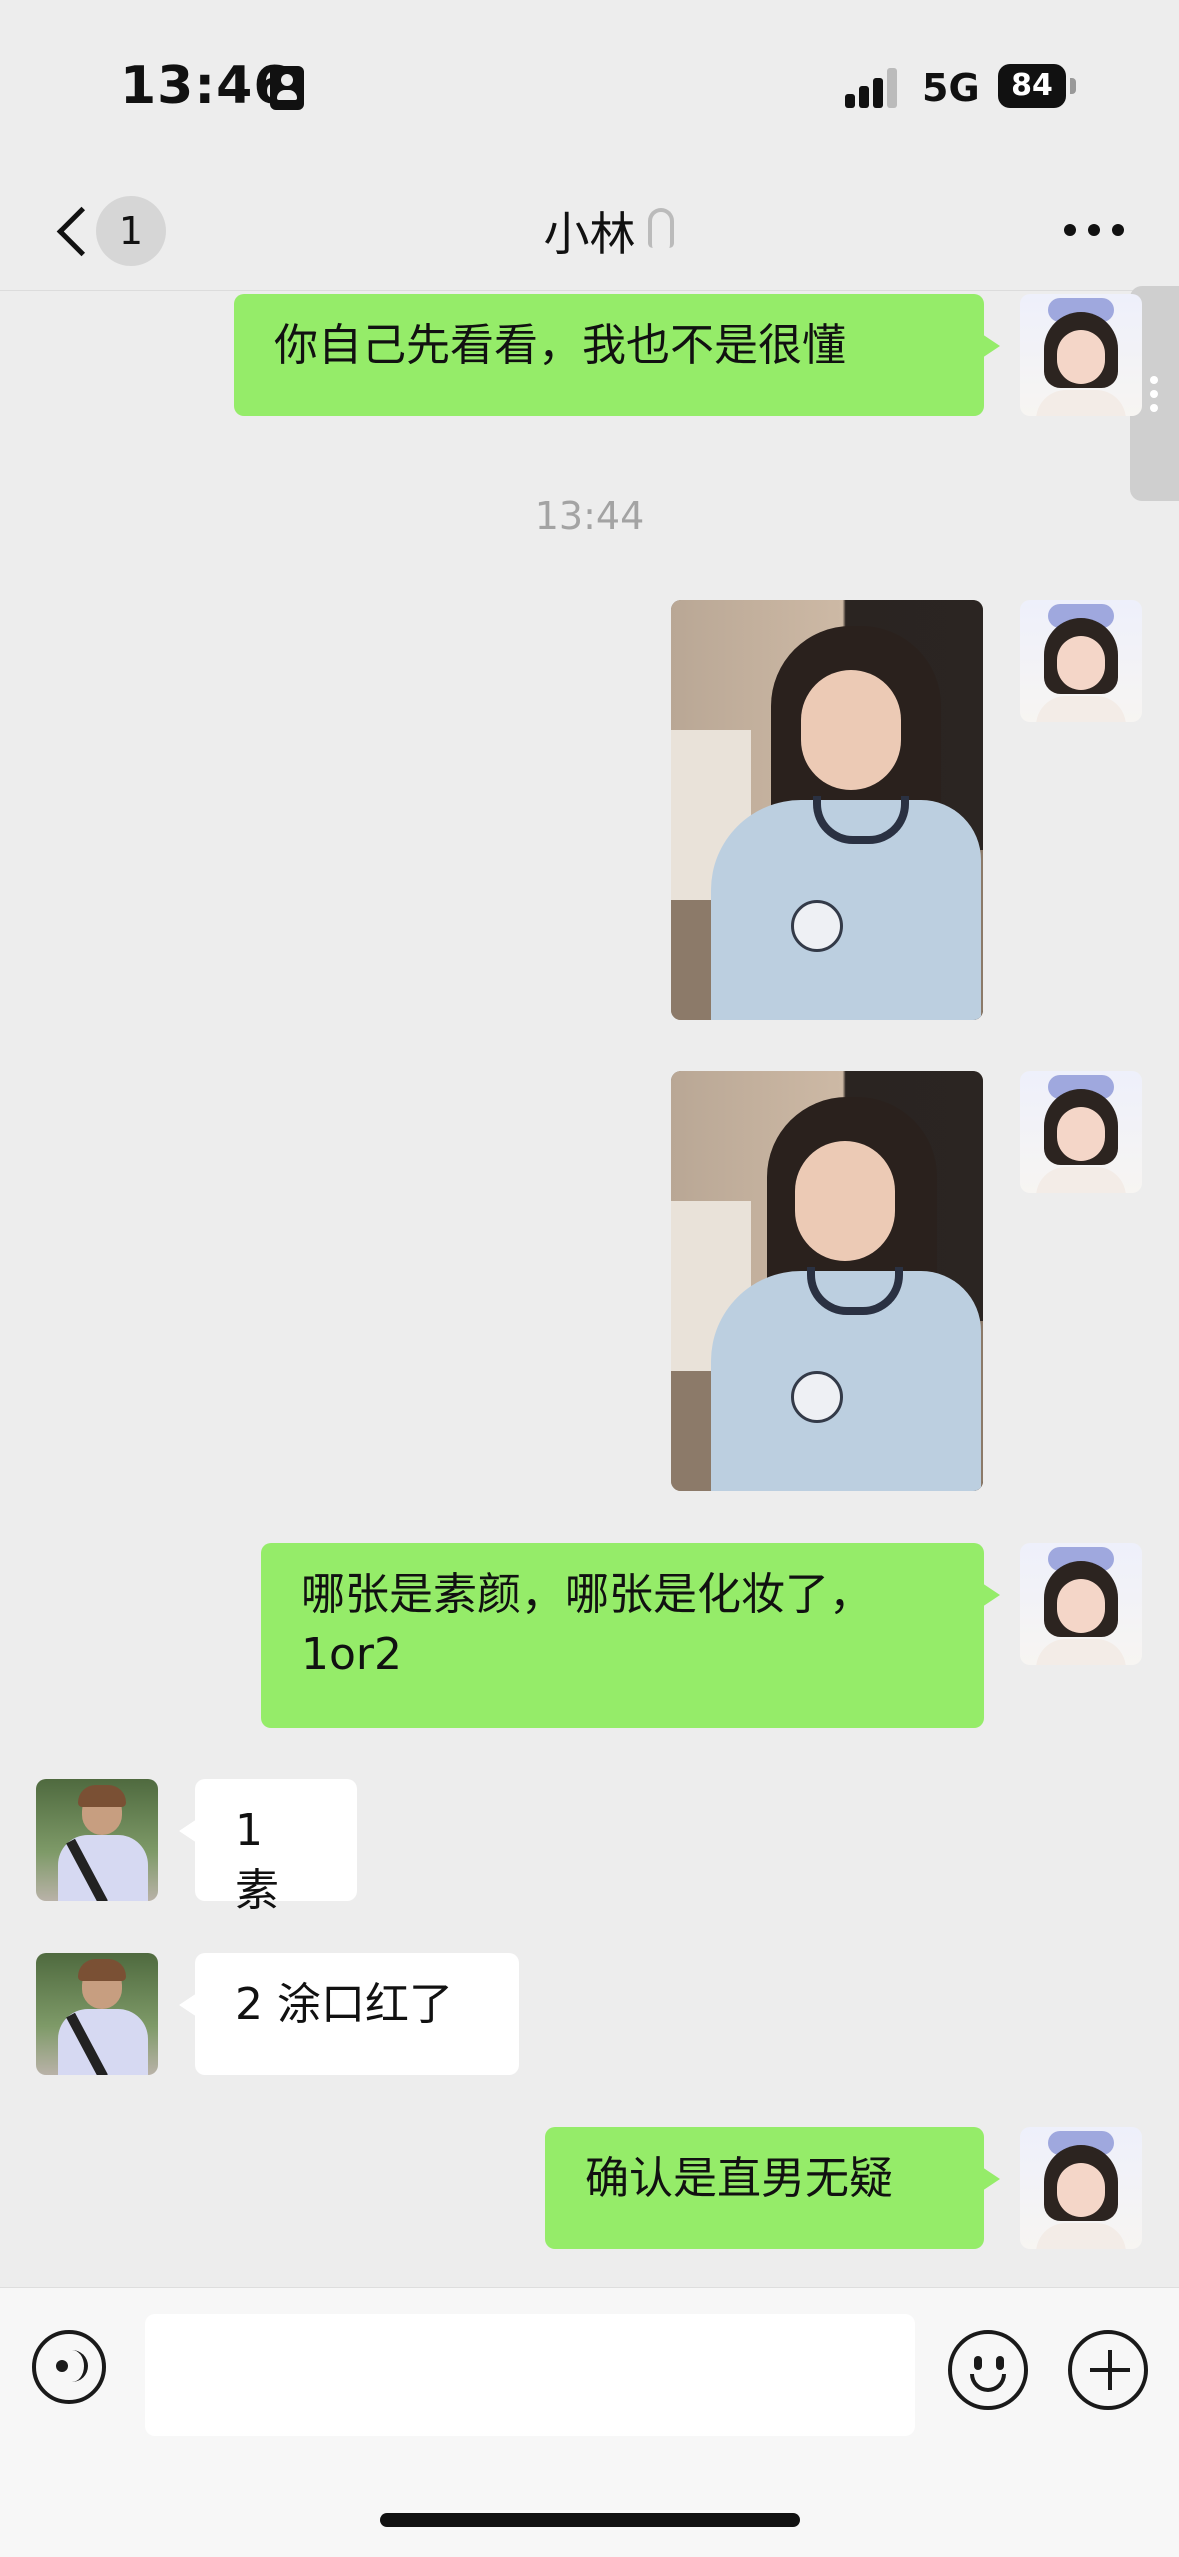  I want to click on more-options-icon, so click(1094, 230).